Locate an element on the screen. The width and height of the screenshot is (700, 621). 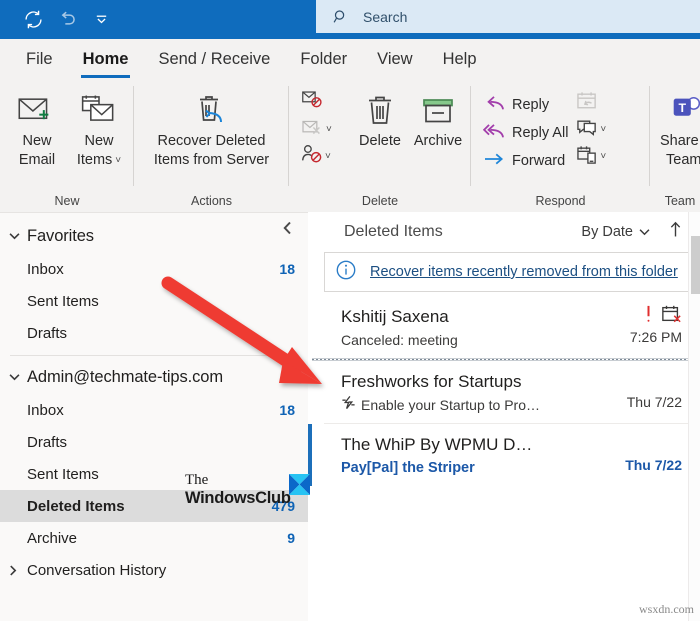
folder-item-archive: Archive 9 is located at coordinates (154, 538).